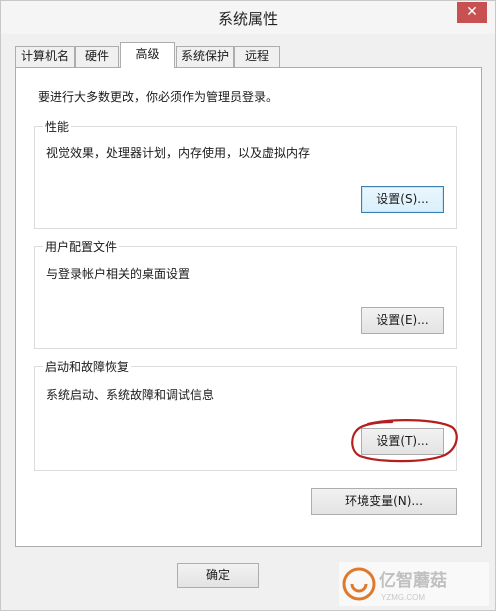 The image size is (496, 611). Describe the element at coordinates (118, 274) in the screenshot. I see `user-profiles-description: 与登录帐户相关的桌面设置` at that location.